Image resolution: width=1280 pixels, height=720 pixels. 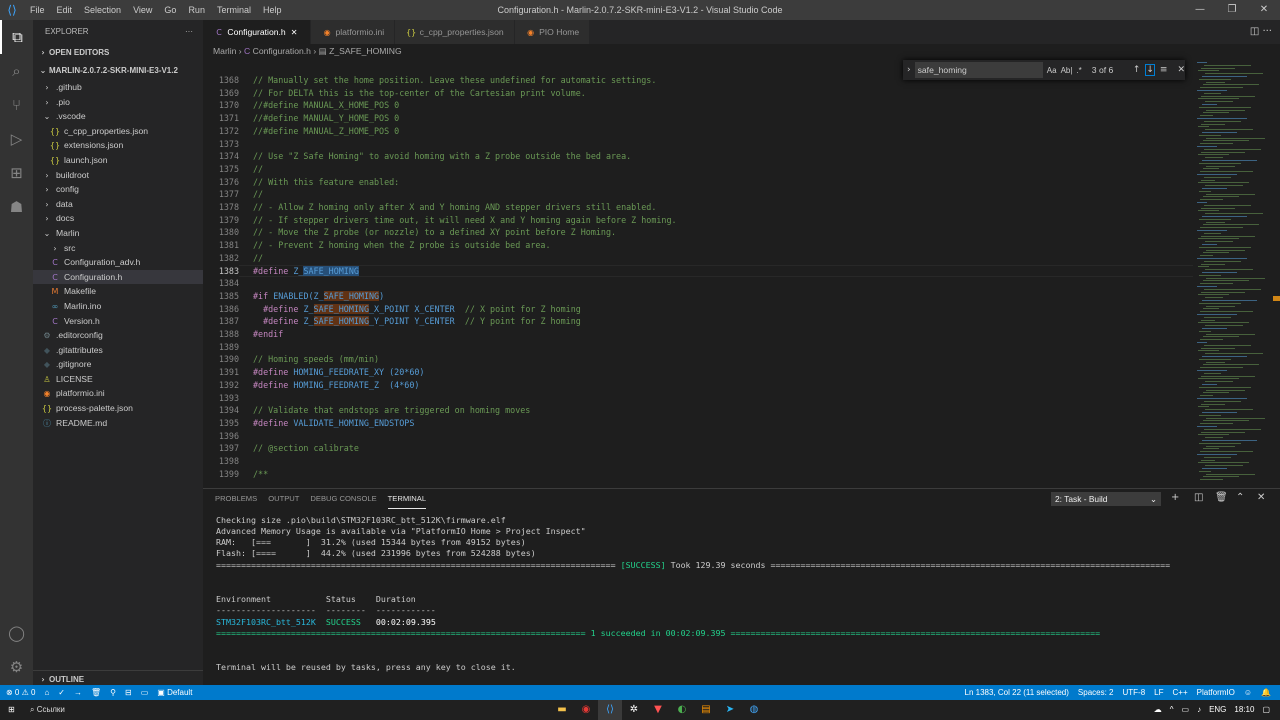 What do you see at coordinates (96, 692) in the screenshot?
I see `clean-icon: 🗑` at bounding box center [96, 692].